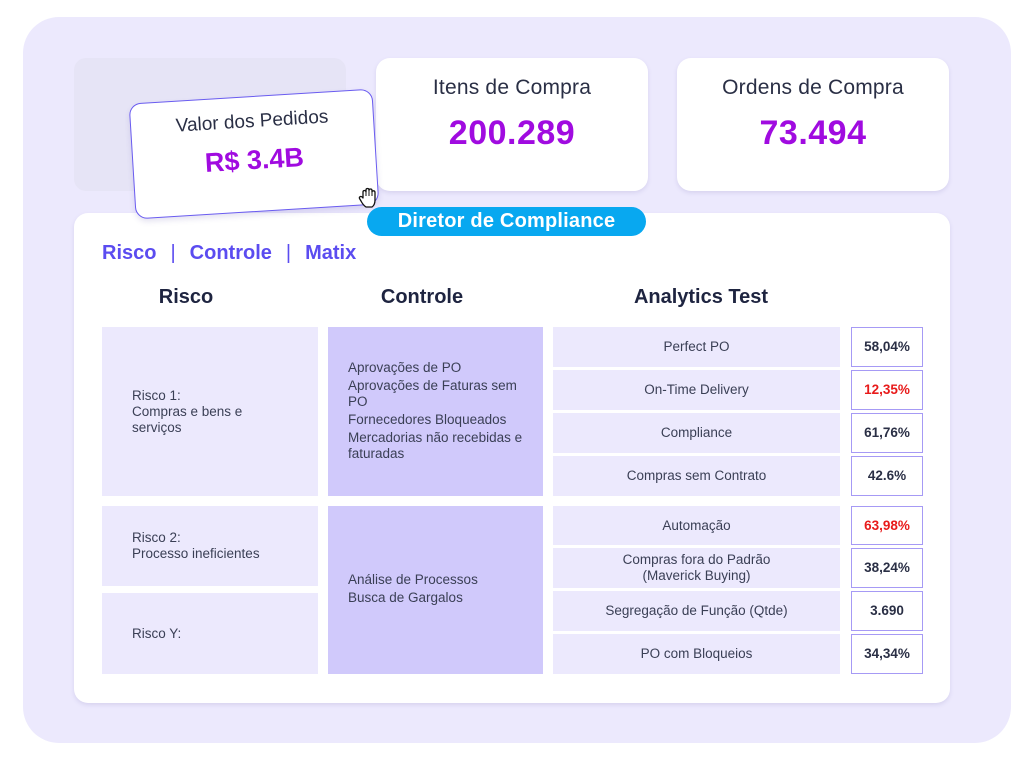  Describe the element at coordinates (696, 559) in the screenshot. I see `test-name: Compras fora do Padrão` at that location.